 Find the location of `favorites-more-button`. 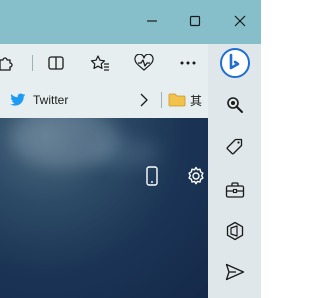

favorites-more-button is located at coordinates (144, 100).